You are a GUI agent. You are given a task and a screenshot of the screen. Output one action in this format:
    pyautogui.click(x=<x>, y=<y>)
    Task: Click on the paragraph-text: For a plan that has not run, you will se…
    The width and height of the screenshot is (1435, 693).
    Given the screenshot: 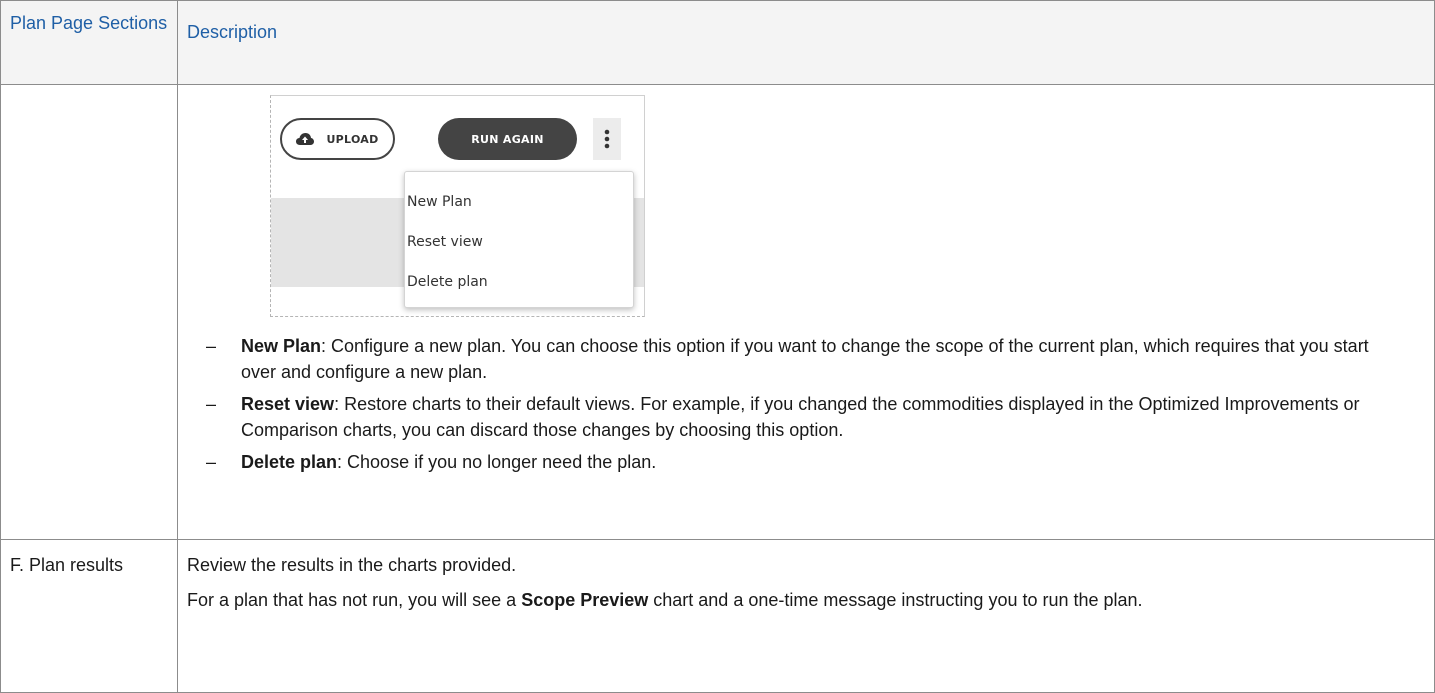 What is the action you would take?
    pyautogui.click(x=354, y=600)
    